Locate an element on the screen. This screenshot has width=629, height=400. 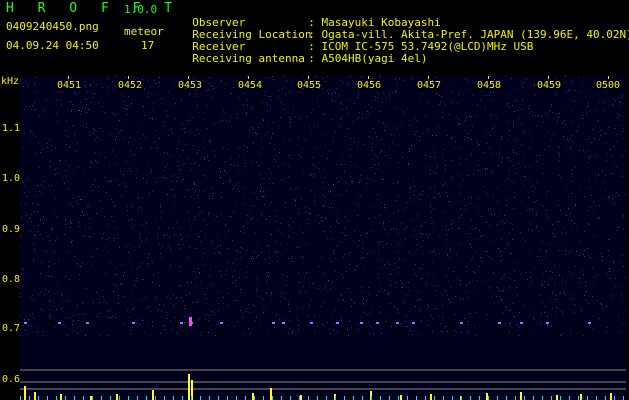
time-label-0454: 0454 is located at coordinates (250, 85).